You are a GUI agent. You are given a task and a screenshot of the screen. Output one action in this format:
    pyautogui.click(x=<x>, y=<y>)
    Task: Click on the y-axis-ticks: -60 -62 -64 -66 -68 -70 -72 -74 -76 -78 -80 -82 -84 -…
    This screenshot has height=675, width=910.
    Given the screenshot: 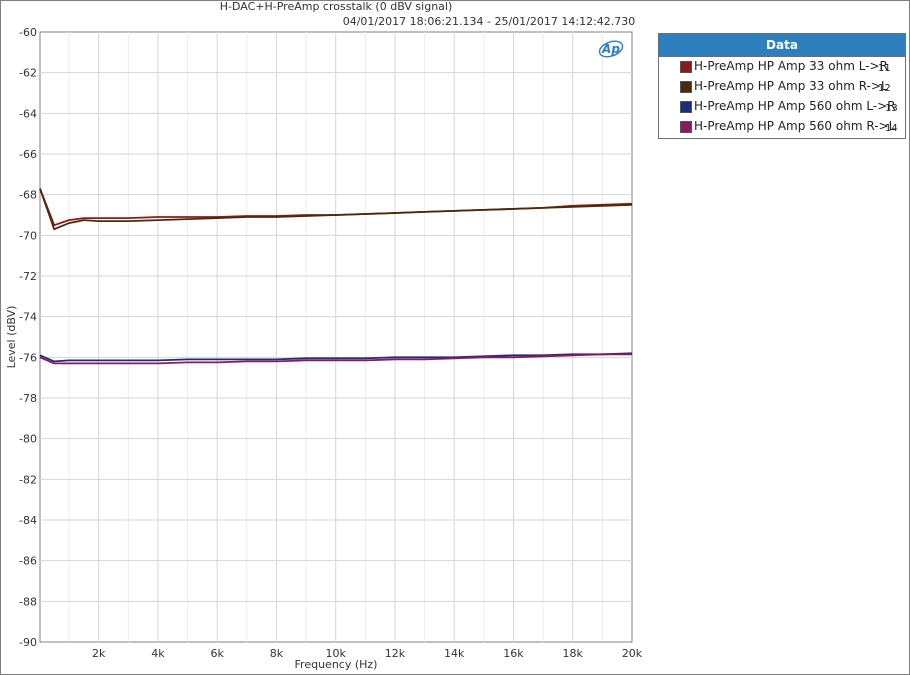 What is the action you would take?
    pyautogui.click(x=28, y=337)
    